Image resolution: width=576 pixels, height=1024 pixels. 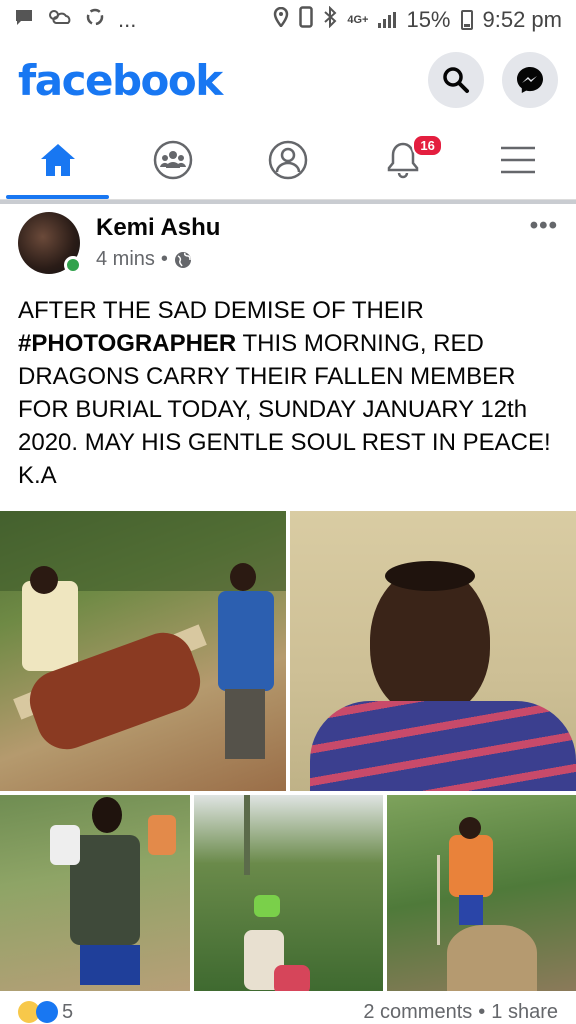 I want to click on search-icon, so click(x=456, y=80).